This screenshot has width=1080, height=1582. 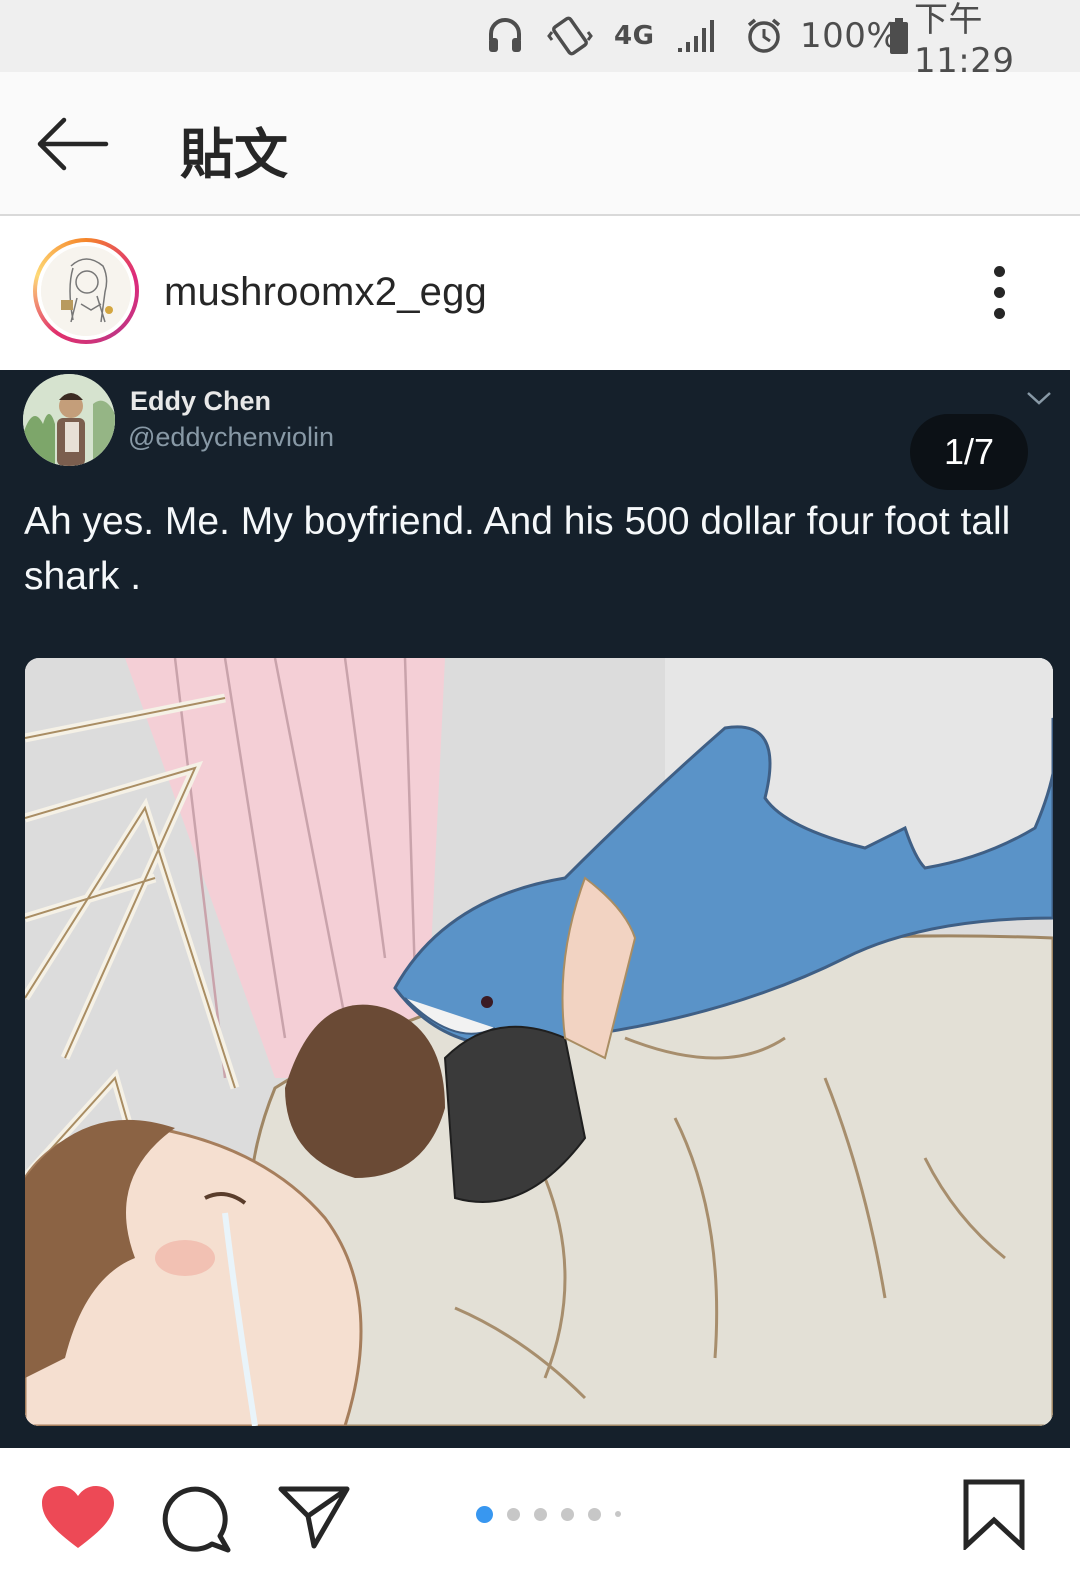 I want to click on avatar, so click(x=86, y=291).